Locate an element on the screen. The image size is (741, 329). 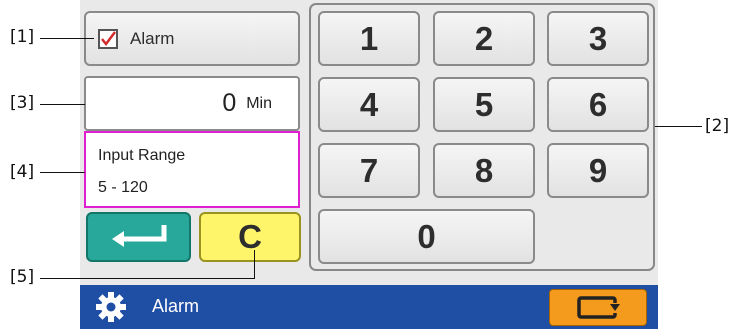
bottom-bar: Alarm is located at coordinates (369, 307).